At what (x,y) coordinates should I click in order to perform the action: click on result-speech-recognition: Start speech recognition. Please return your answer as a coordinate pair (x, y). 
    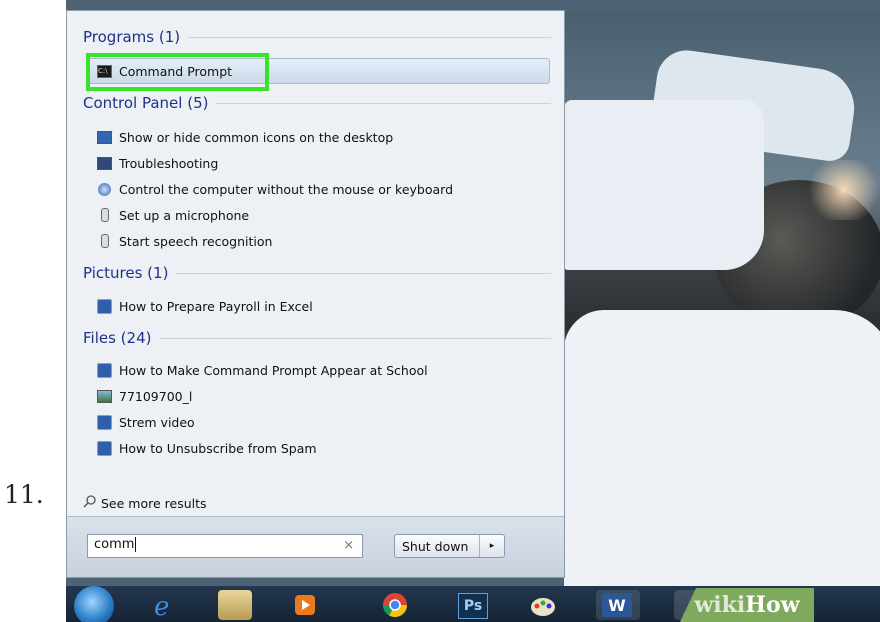
    Looking at the image, I should click on (184, 241).